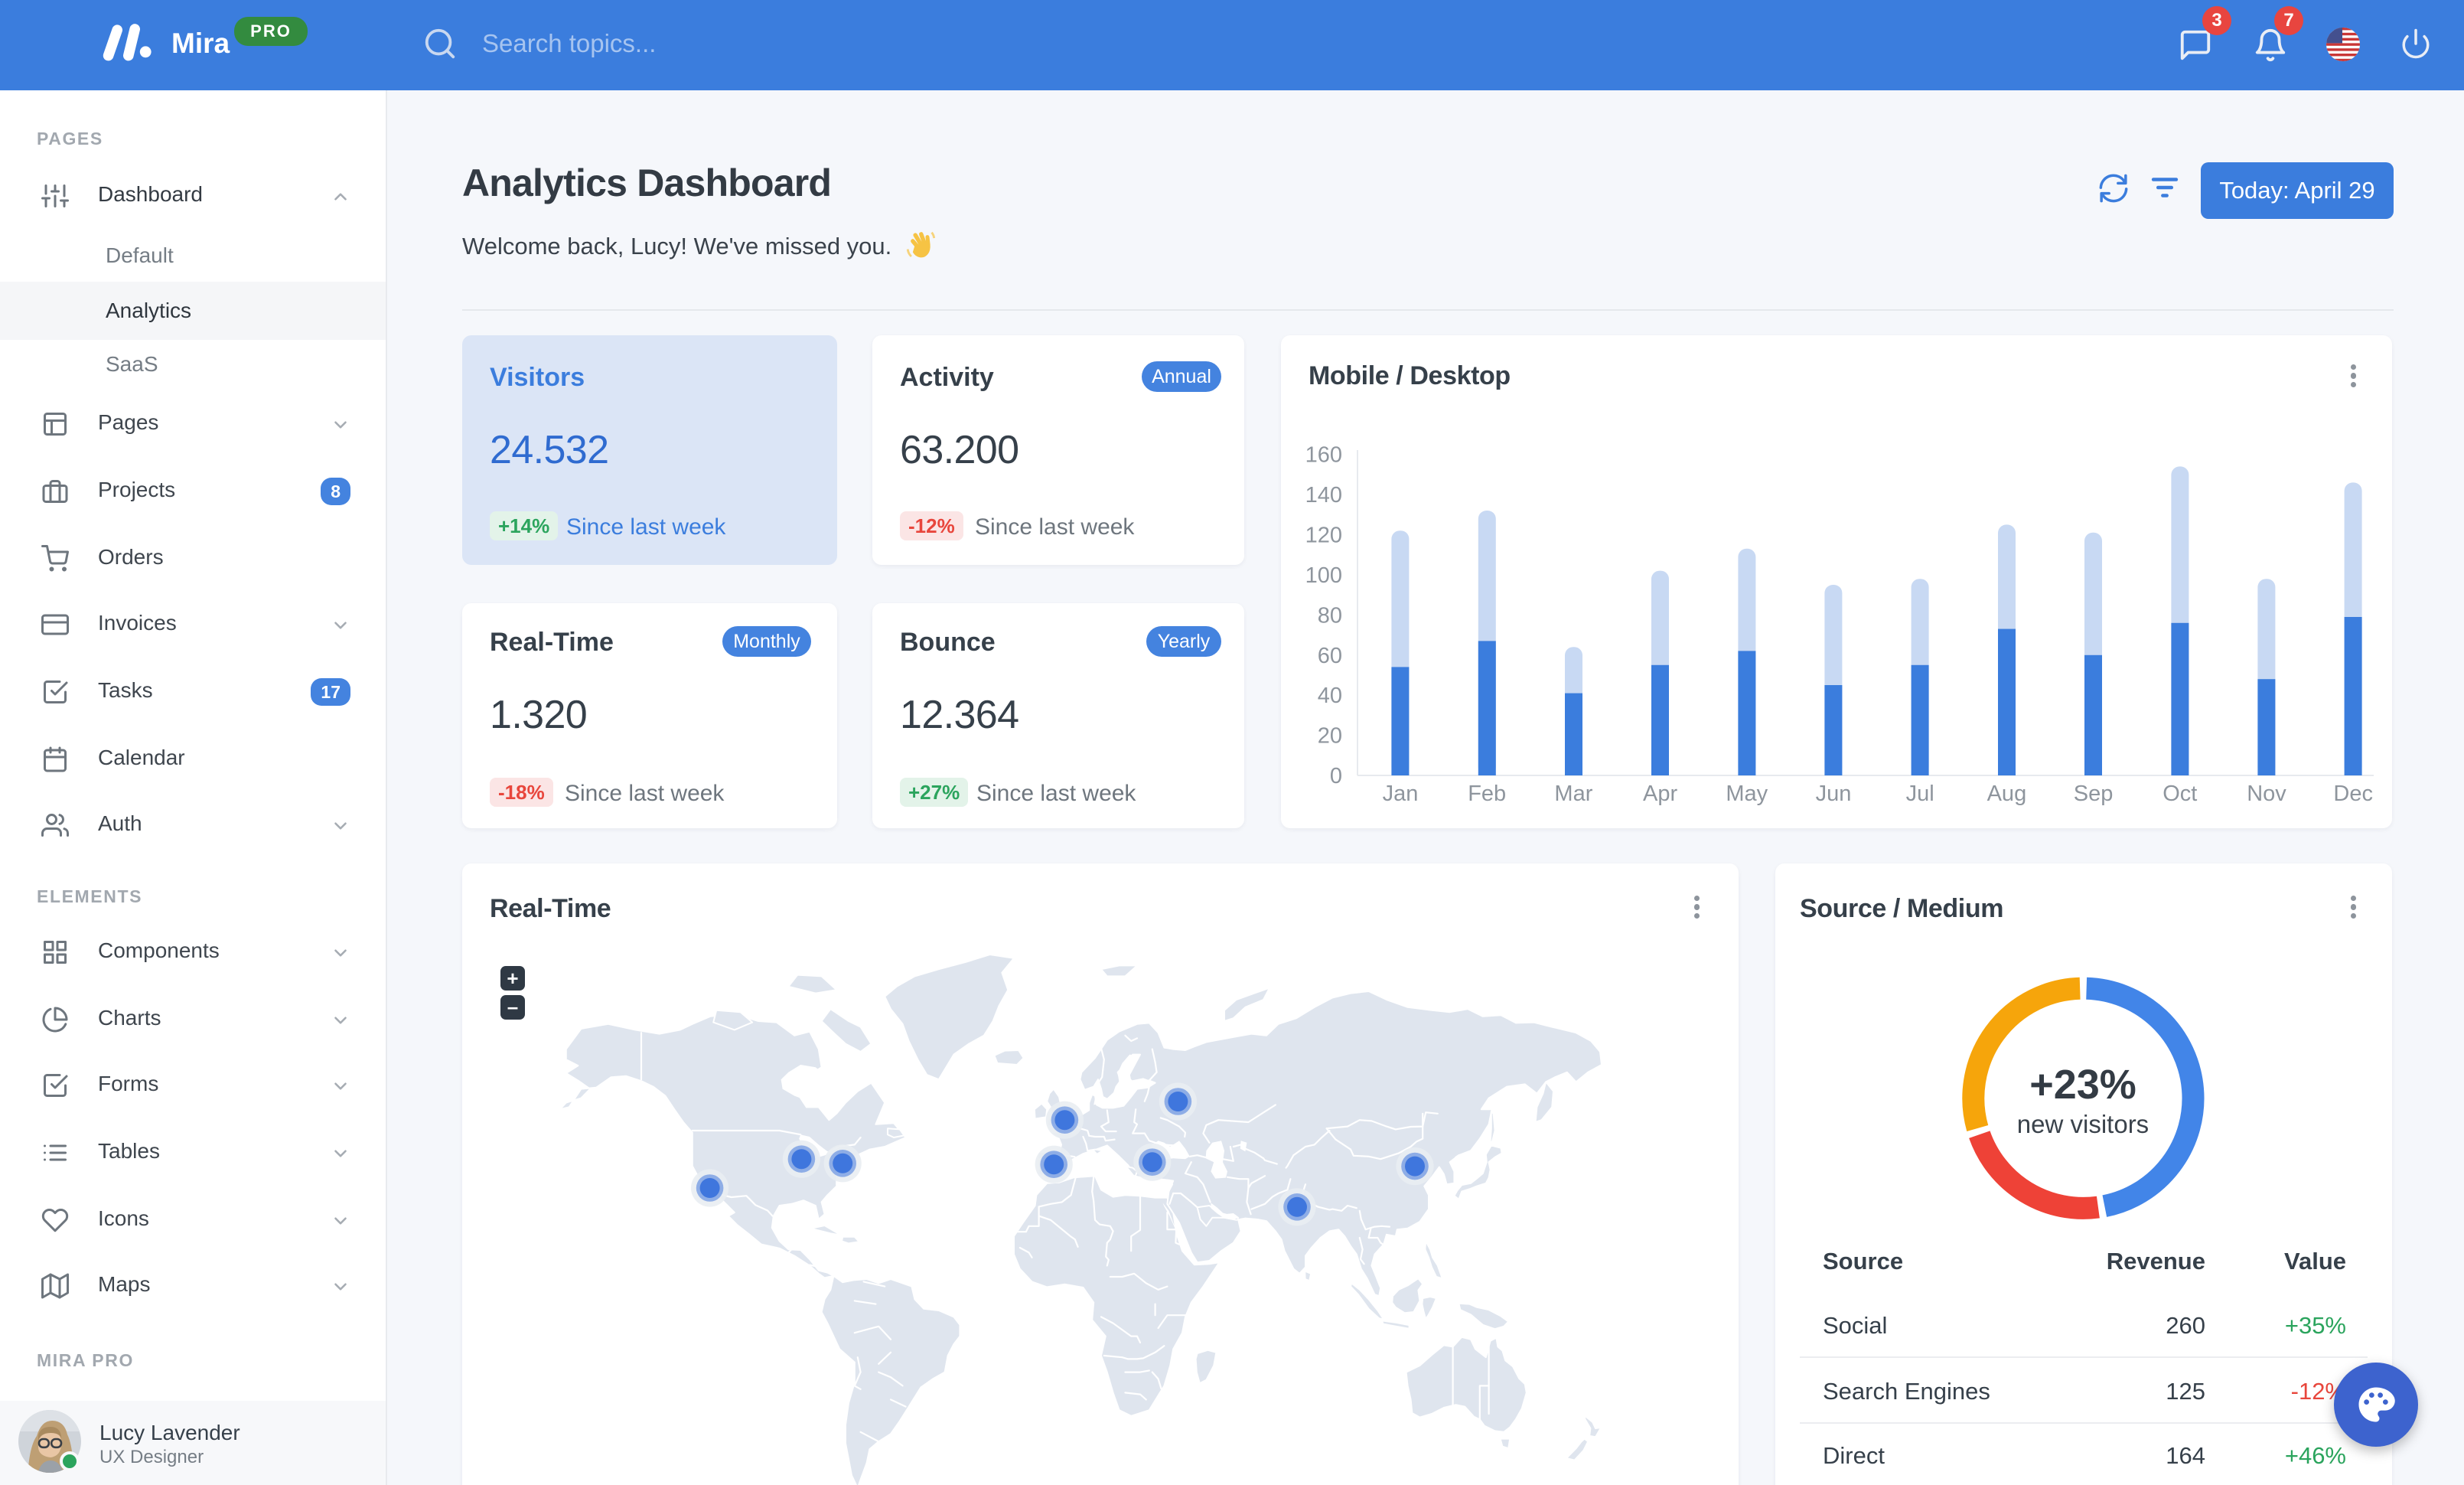  Describe the element at coordinates (1747, 794) in the screenshot. I see `svg-text: May` at that location.